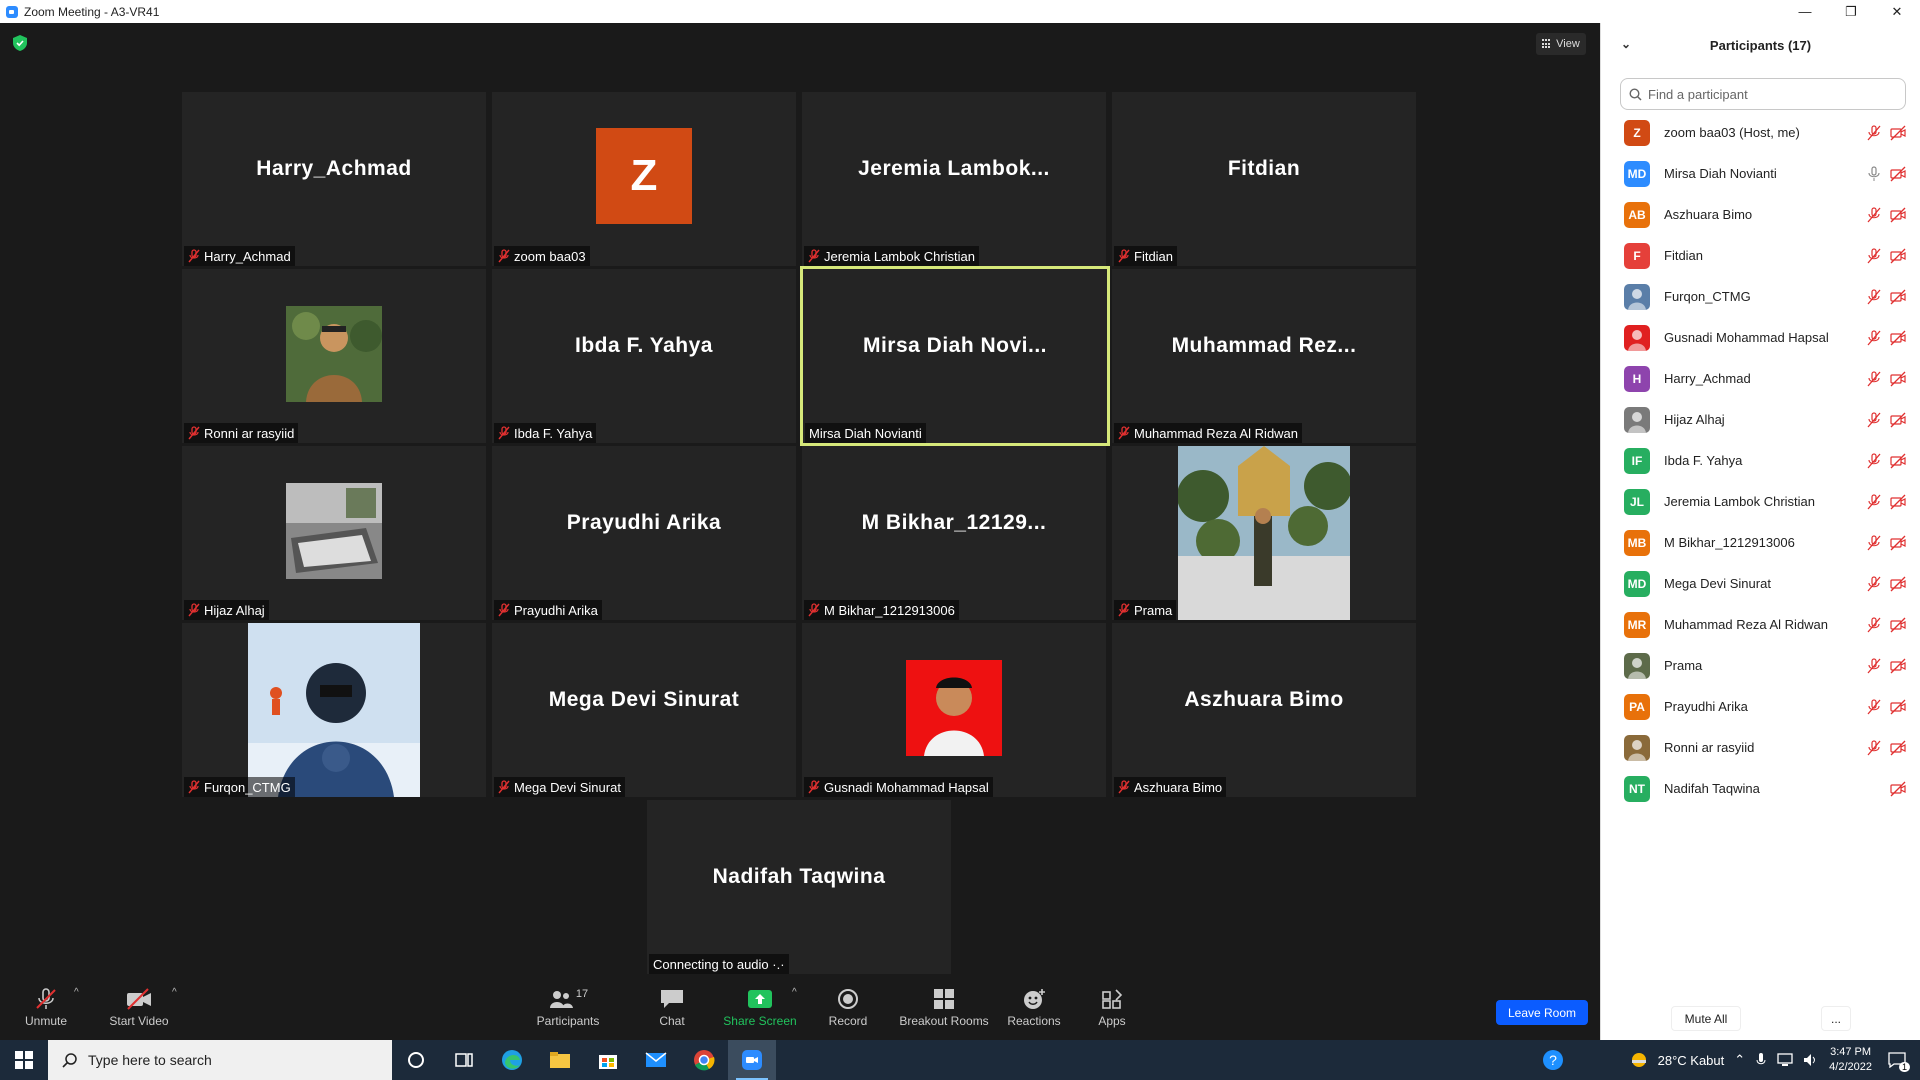 The height and width of the screenshot is (1080, 1920). Describe the element at coordinates (760, 1007) in the screenshot. I see `share-screen-button: Share Screen` at that location.